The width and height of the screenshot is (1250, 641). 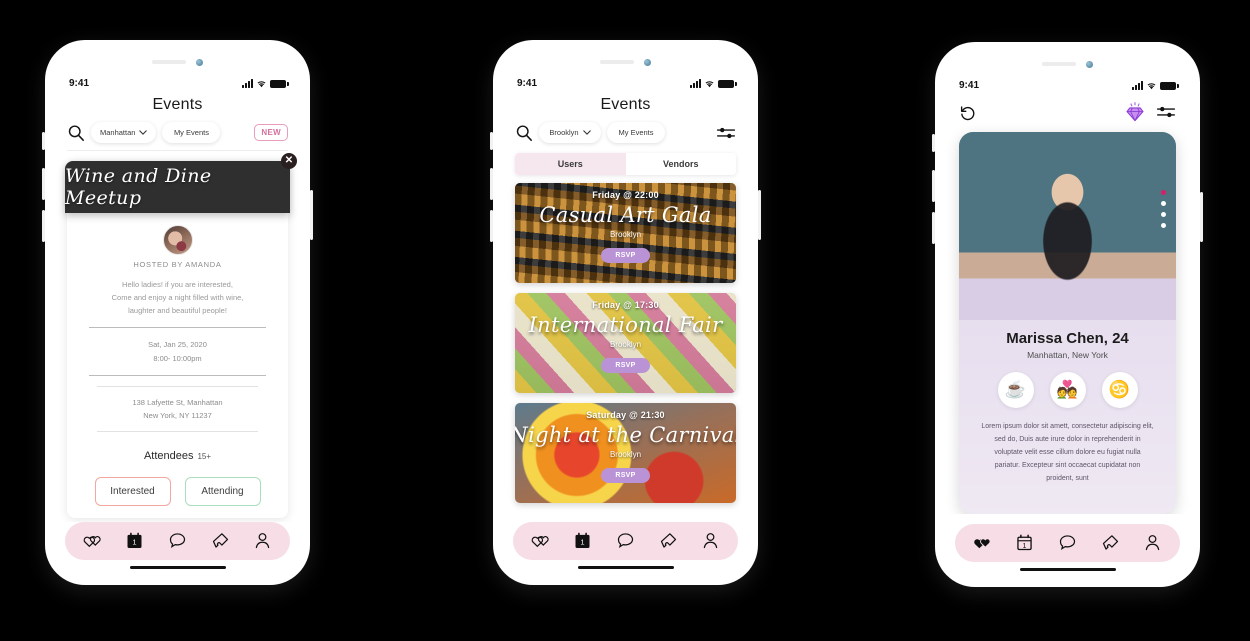 What do you see at coordinates (124, 132) in the screenshot?
I see `location-filter-dropdown: Manhattan` at bounding box center [124, 132].